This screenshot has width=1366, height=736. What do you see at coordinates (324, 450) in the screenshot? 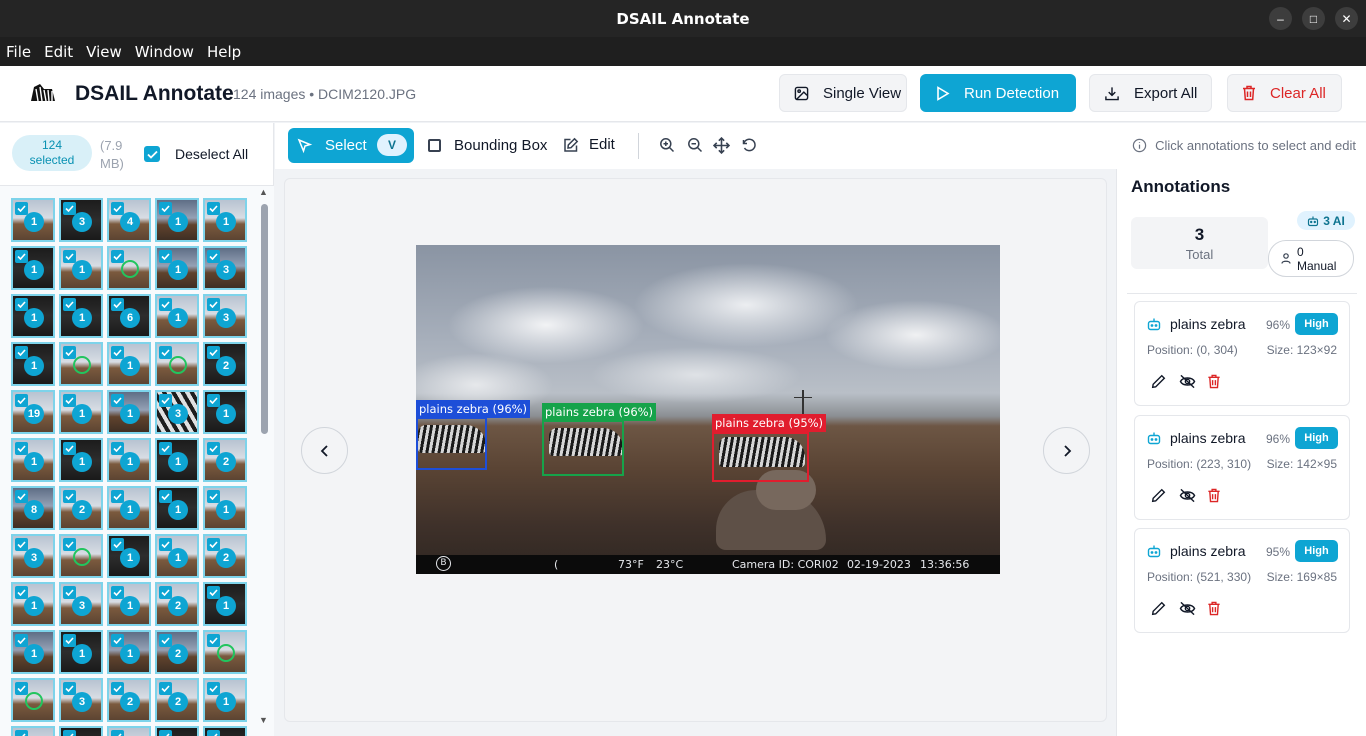
I see `previous-image-button` at bounding box center [324, 450].